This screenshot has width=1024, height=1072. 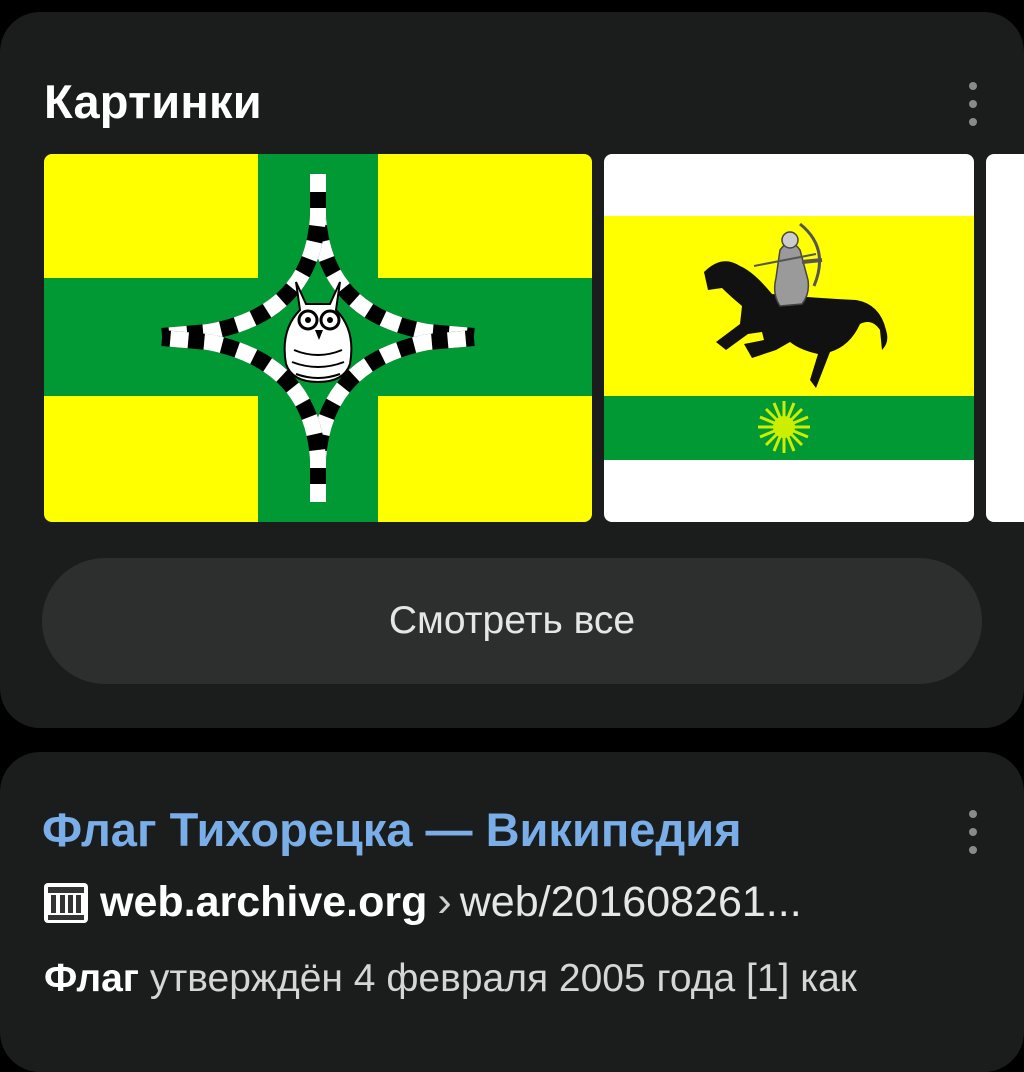 I want to click on images-card-title: Картинки, so click(x=153, y=101).